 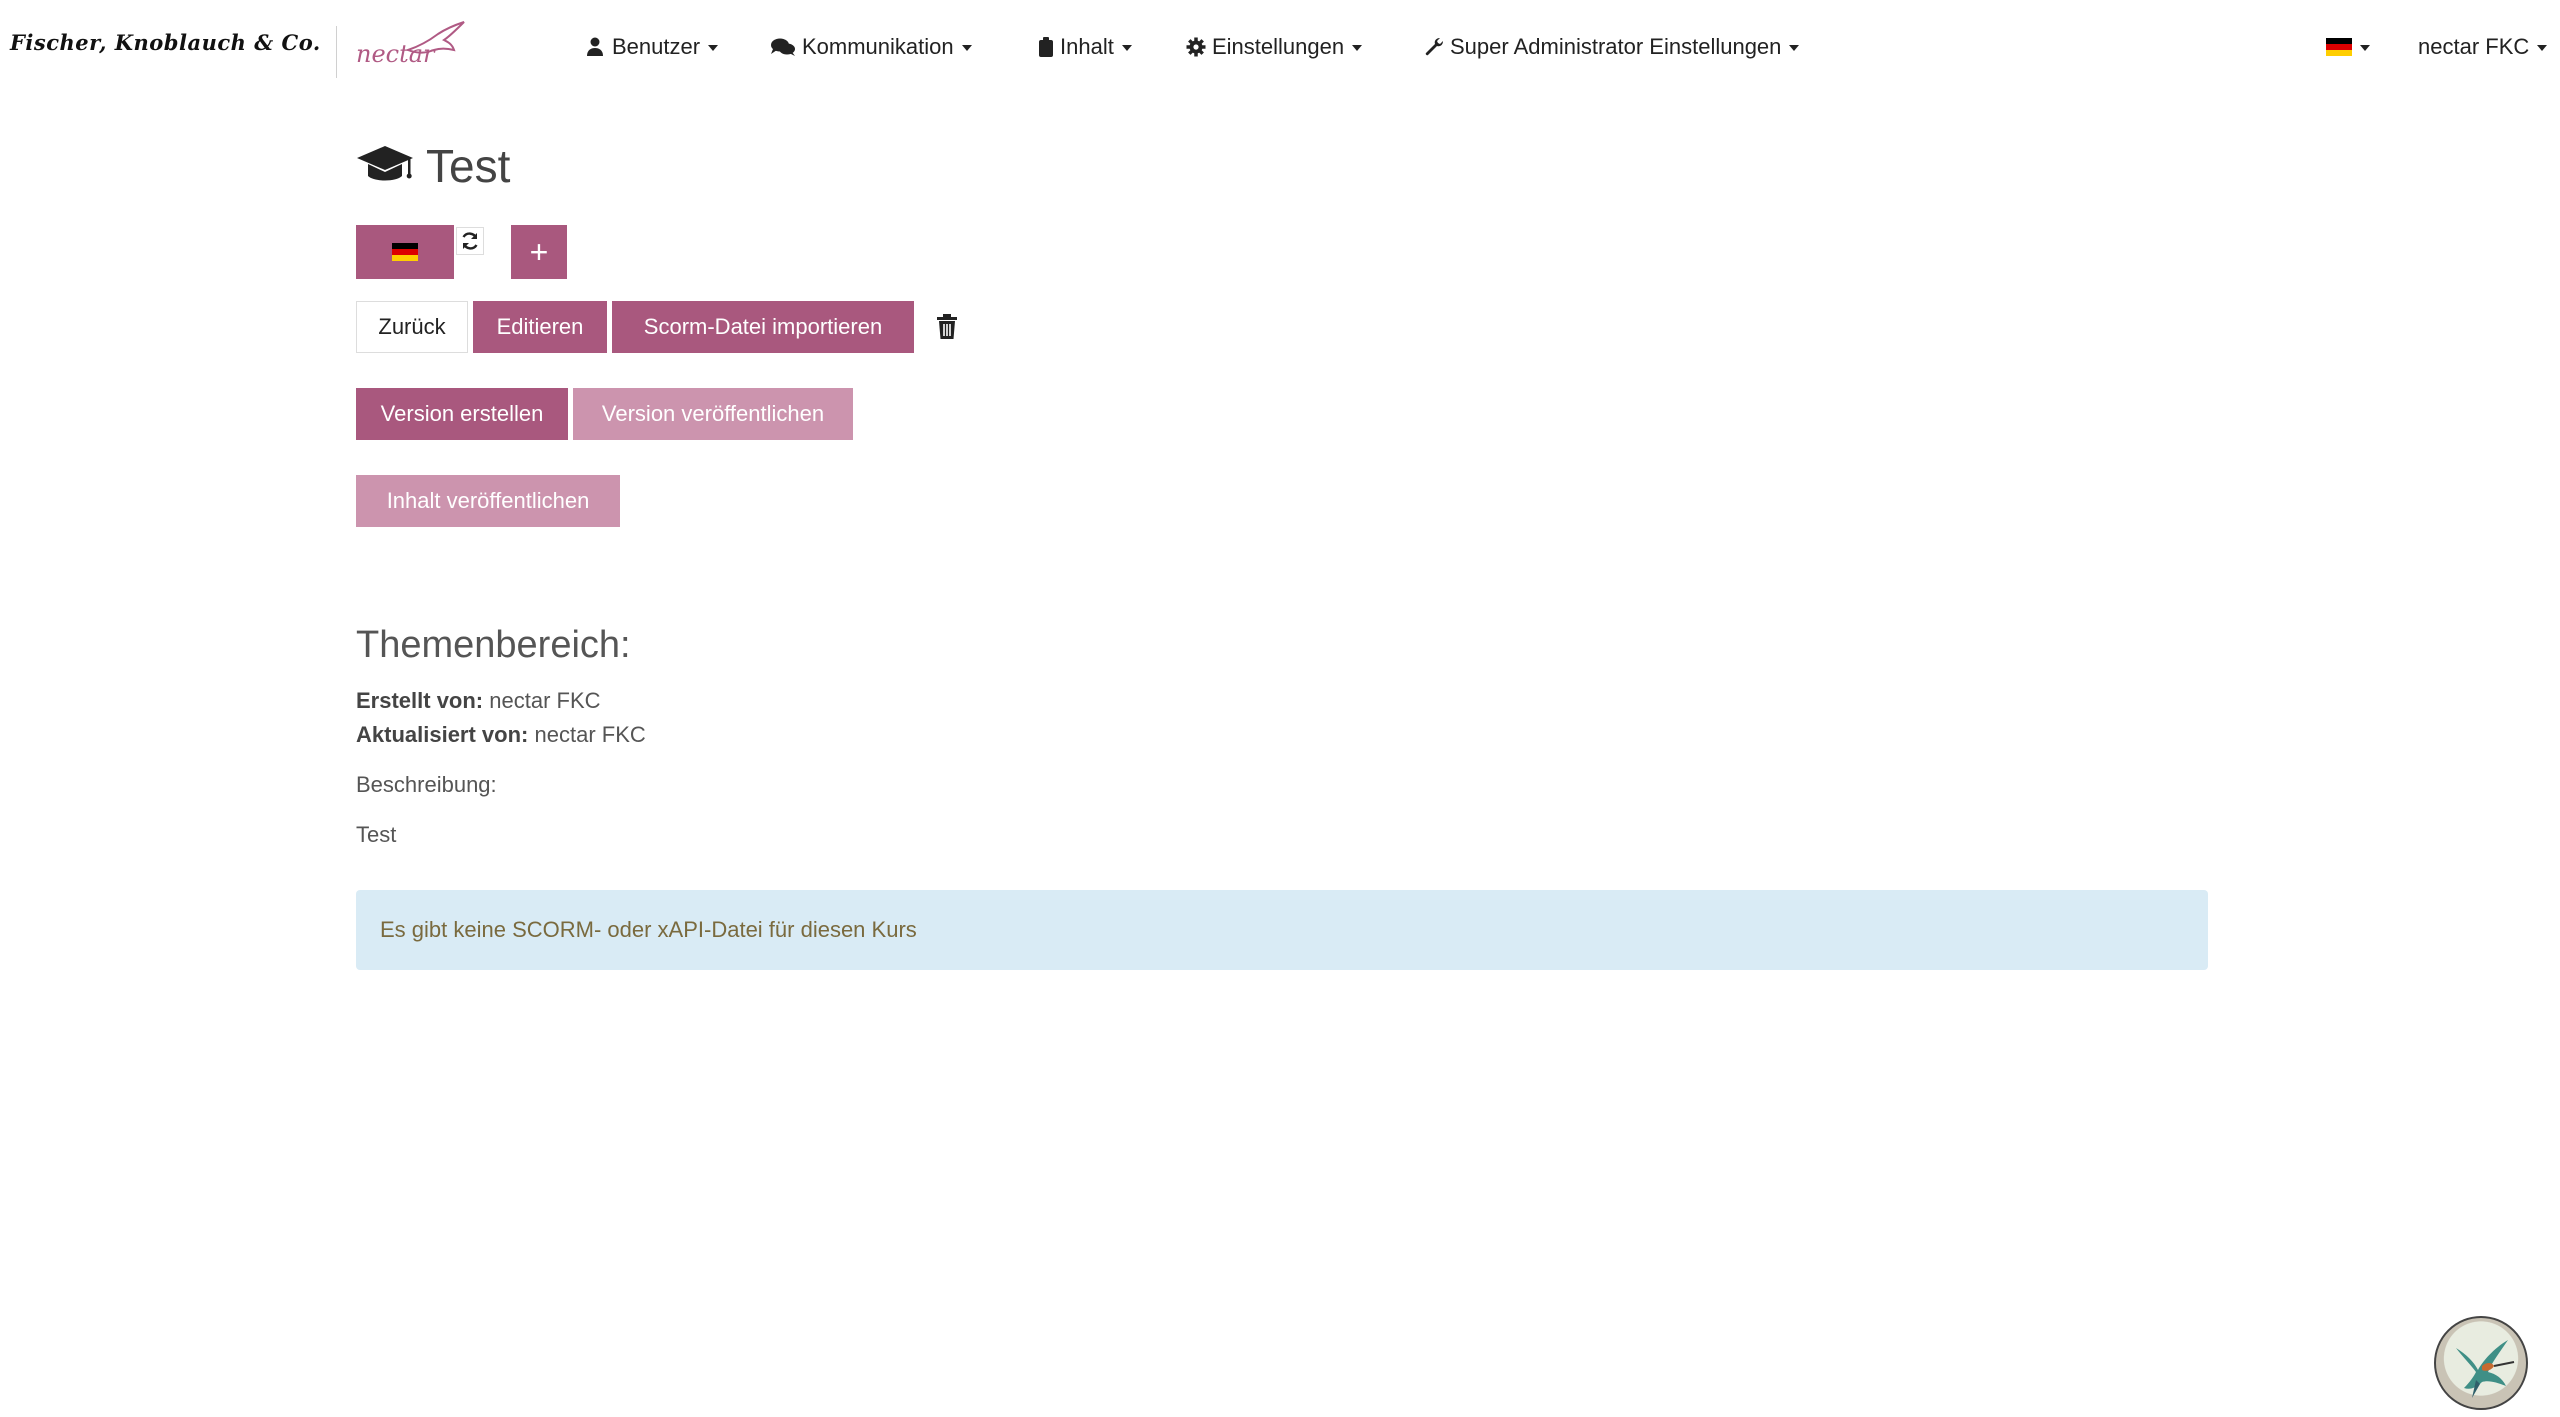 I want to click on updated-by-row: Aktualisiert von: nectar FKC, so click(x=501, y=735).